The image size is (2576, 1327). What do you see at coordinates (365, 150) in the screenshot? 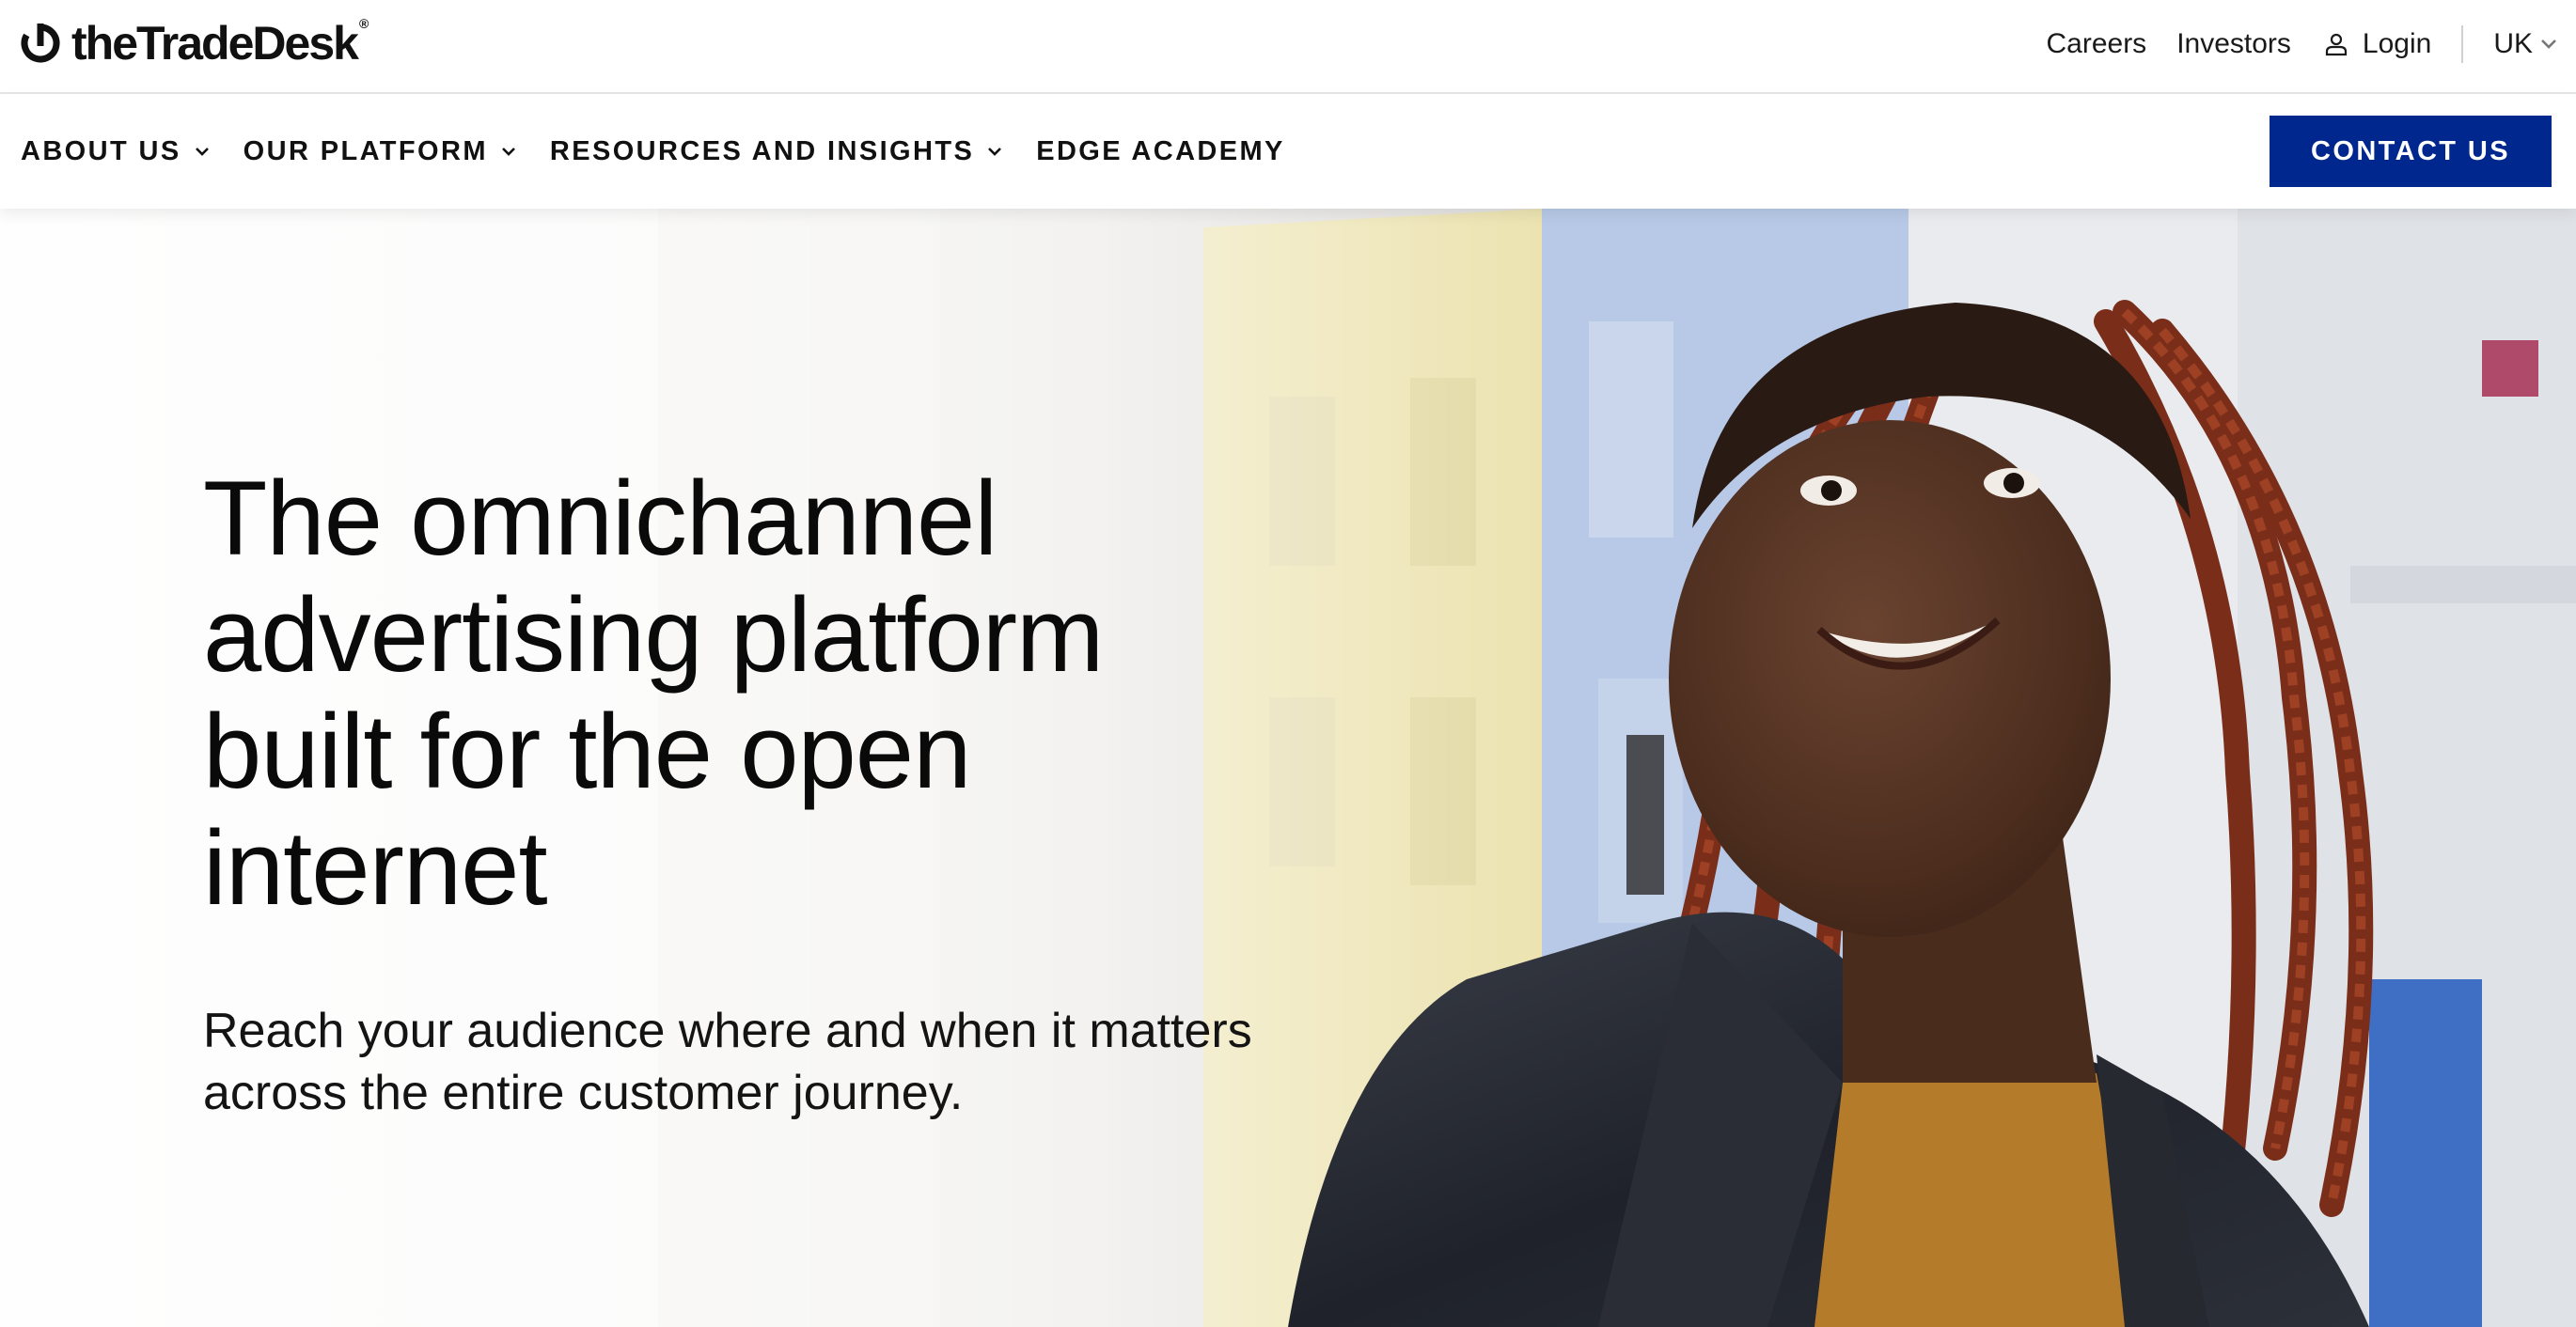
I see `nav-item-label: OUR PLATFORM` at bounding box center [365, 150].